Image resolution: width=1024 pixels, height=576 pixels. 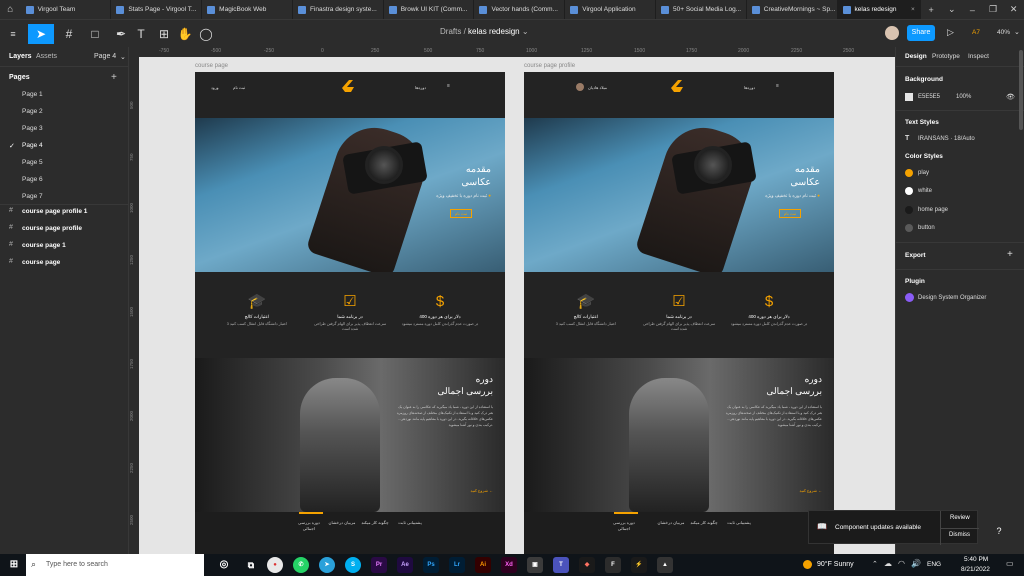 I want to click on page-item: Page 7, so click(x=32, y=196).